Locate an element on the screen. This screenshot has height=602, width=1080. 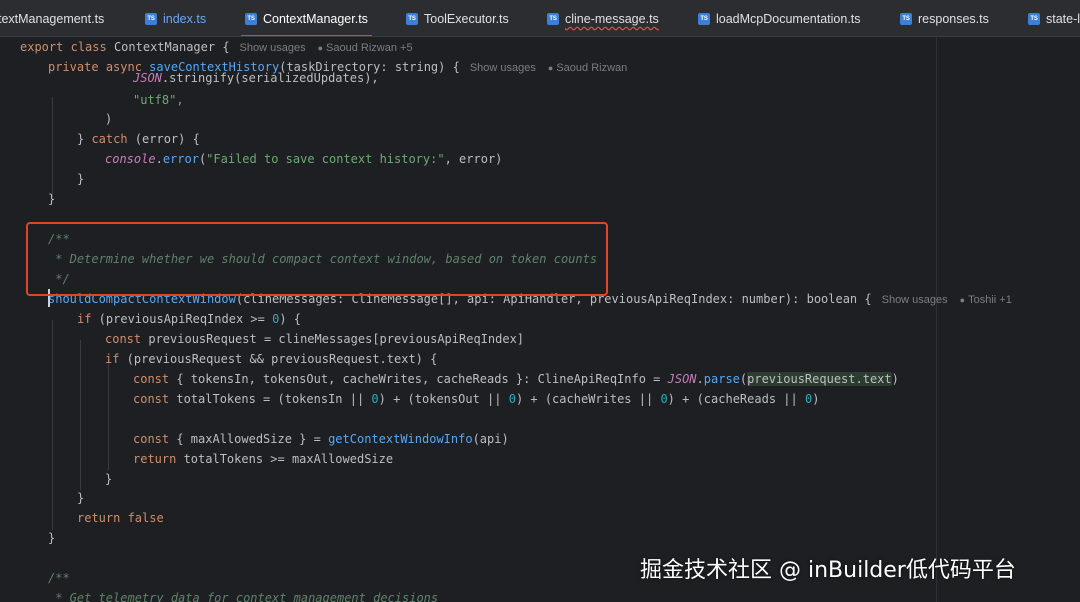
code-text: ) + (tokensOut || is located at coordinates (443, 399).